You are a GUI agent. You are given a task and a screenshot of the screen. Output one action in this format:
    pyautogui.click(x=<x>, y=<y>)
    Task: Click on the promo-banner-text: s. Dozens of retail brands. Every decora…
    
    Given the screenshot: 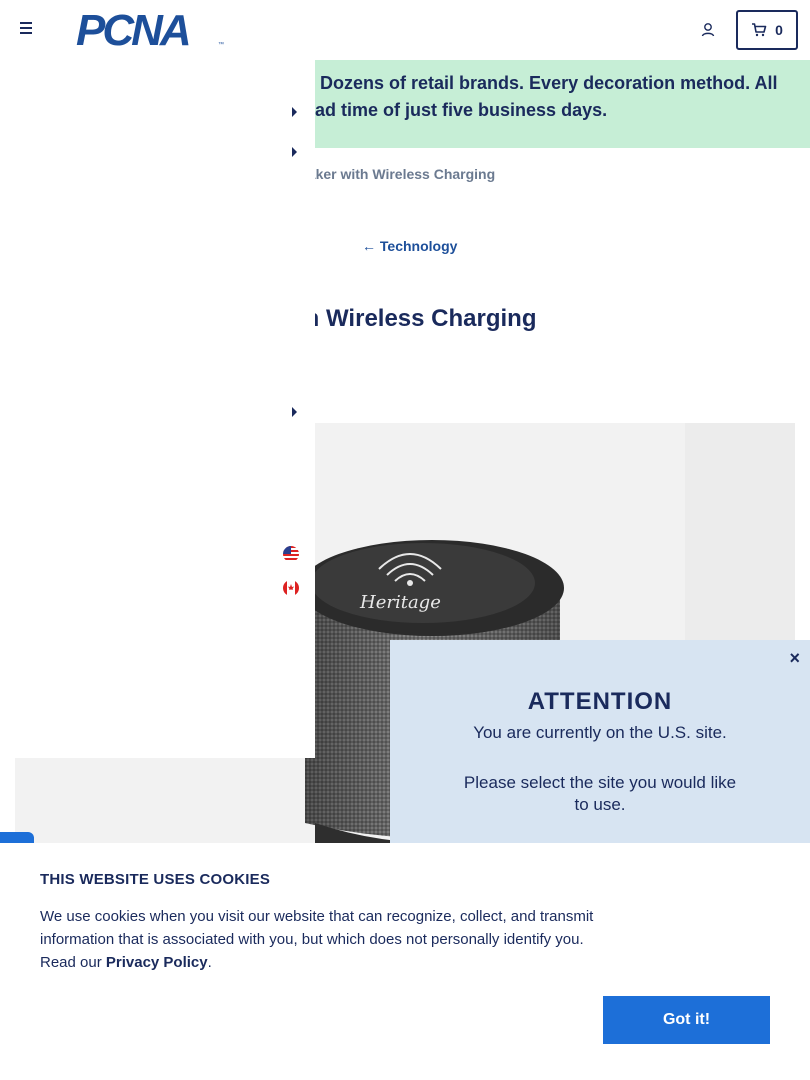 What is the action you would take?
    pyautogui.click(x=539, y=96)
    